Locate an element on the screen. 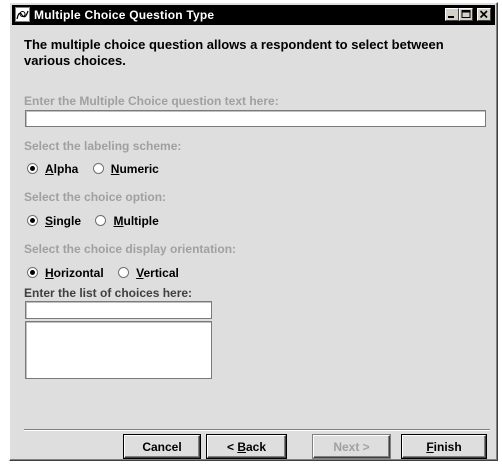  radio-numeric-indicator is located at coordinates (98, 168).